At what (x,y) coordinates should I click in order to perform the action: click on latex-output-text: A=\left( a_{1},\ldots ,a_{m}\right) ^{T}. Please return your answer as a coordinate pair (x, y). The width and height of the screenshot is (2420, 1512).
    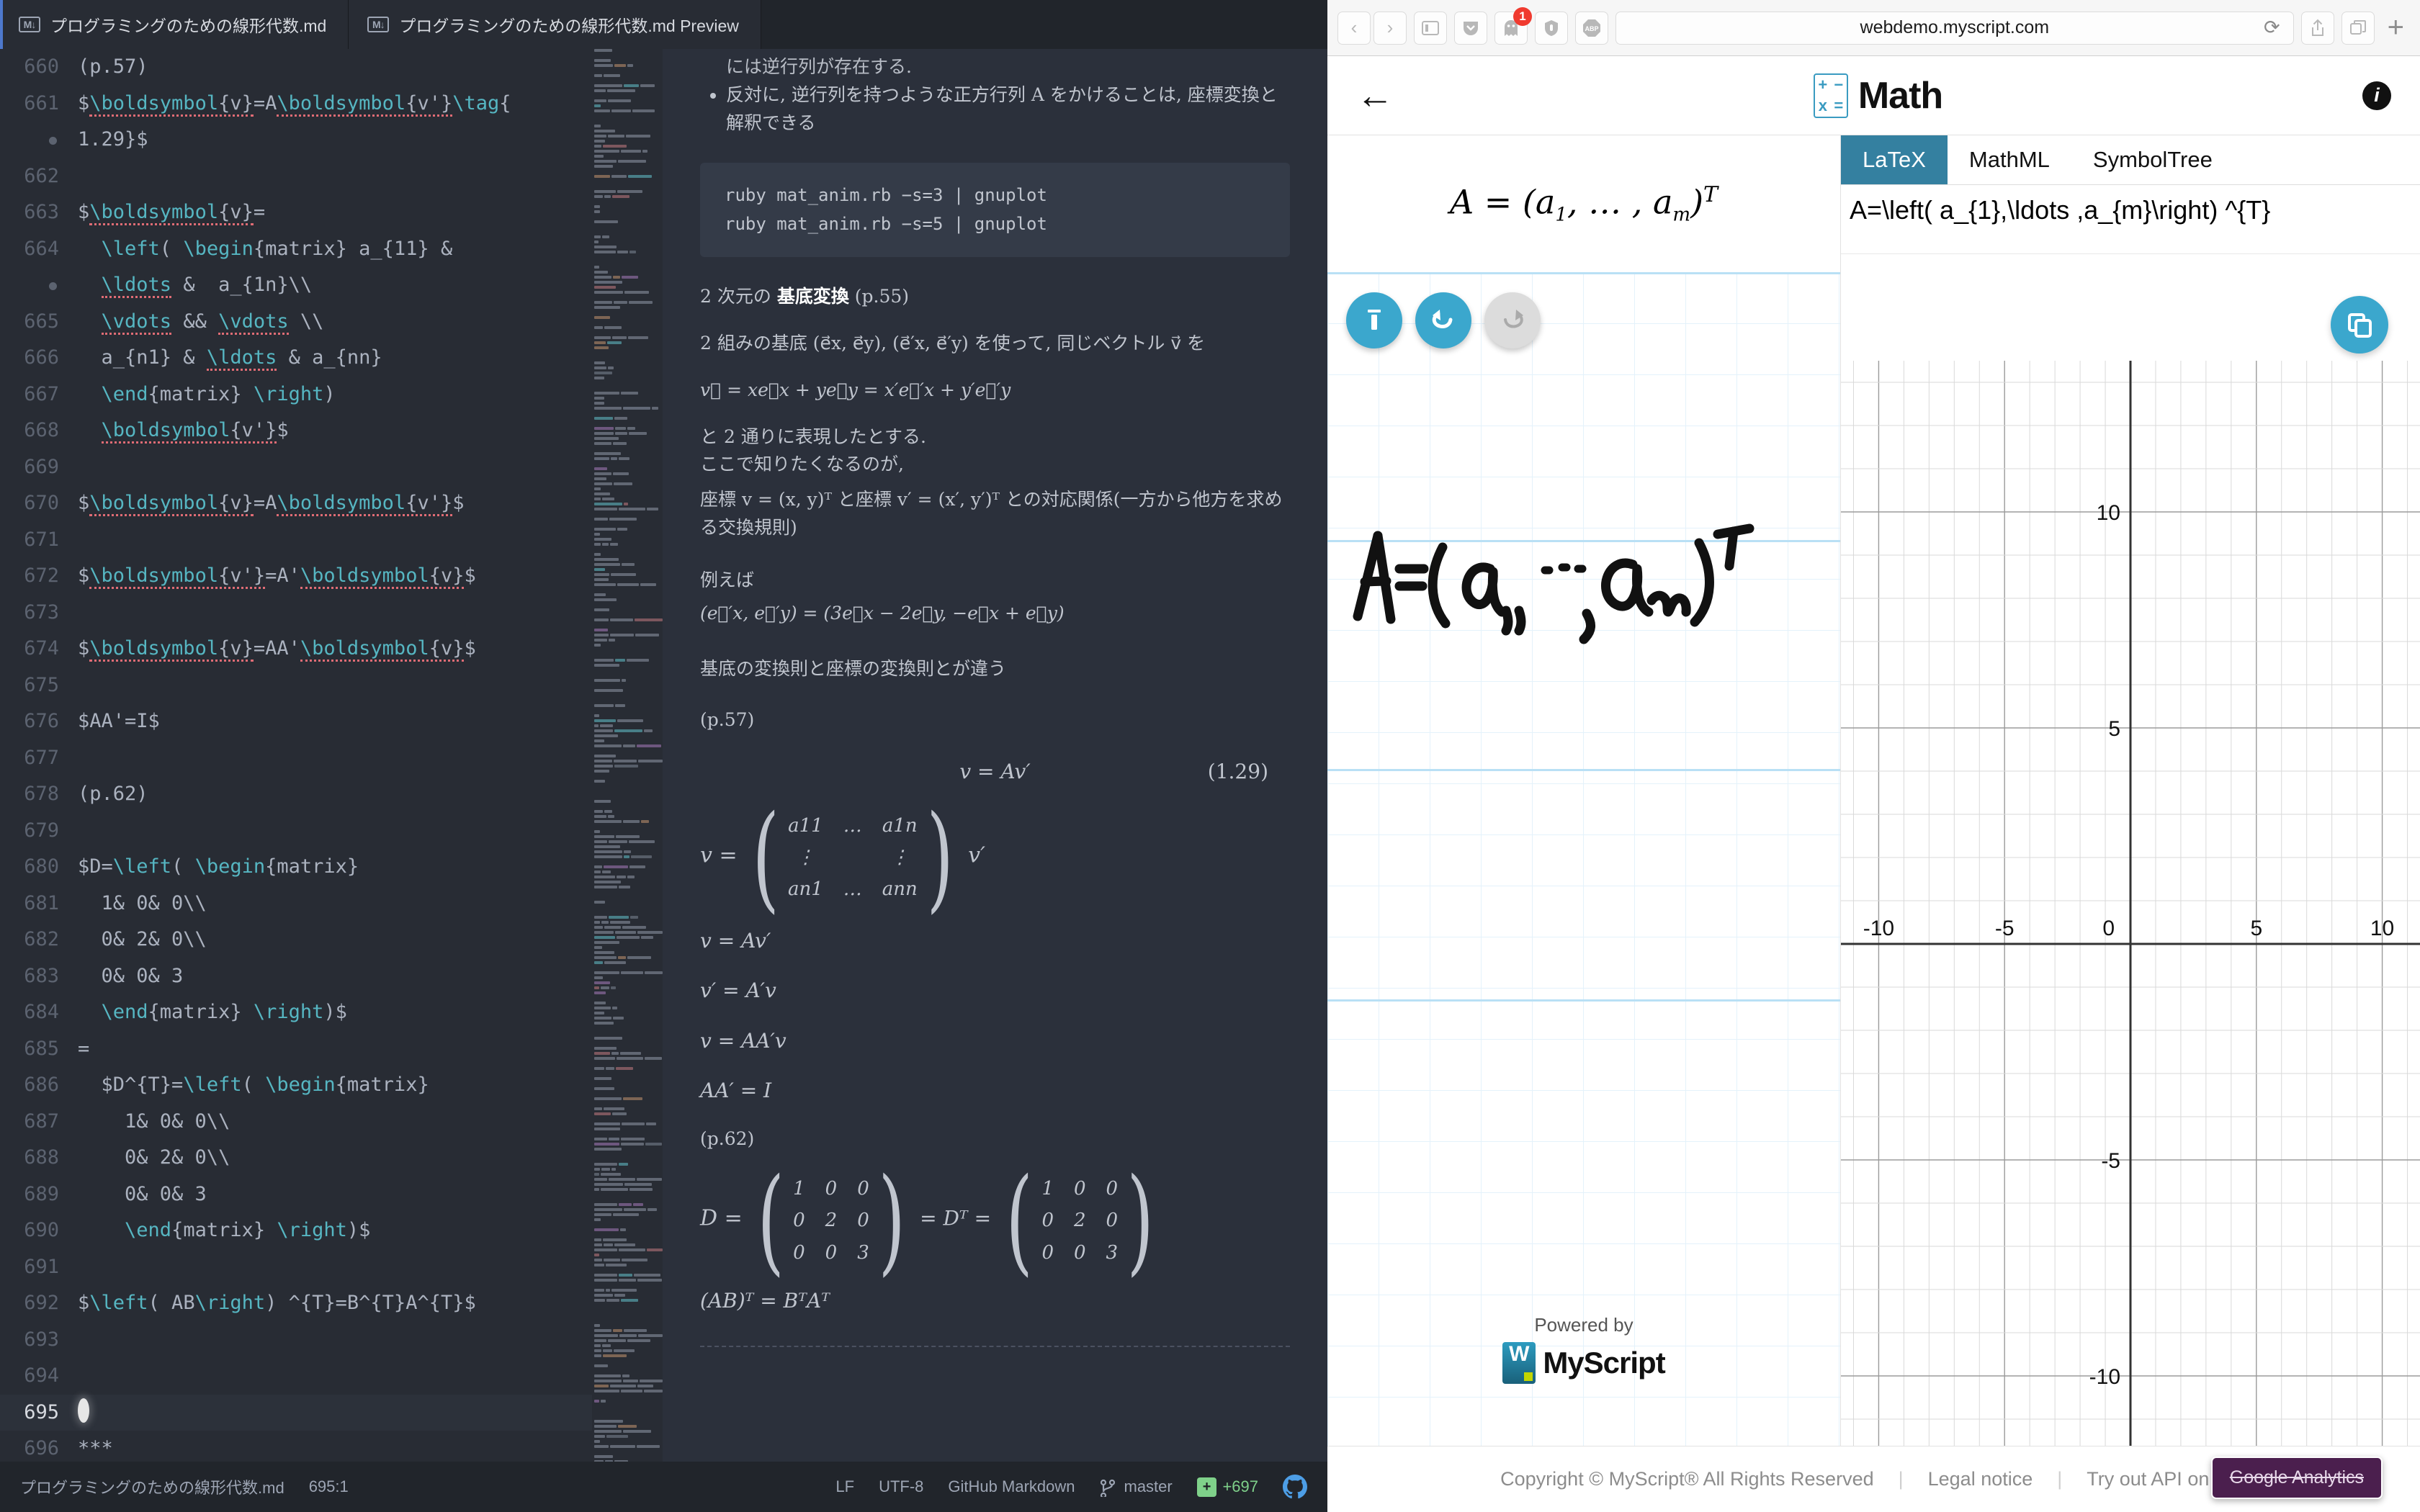
    Looking at the image, I should click on (2130, 219).